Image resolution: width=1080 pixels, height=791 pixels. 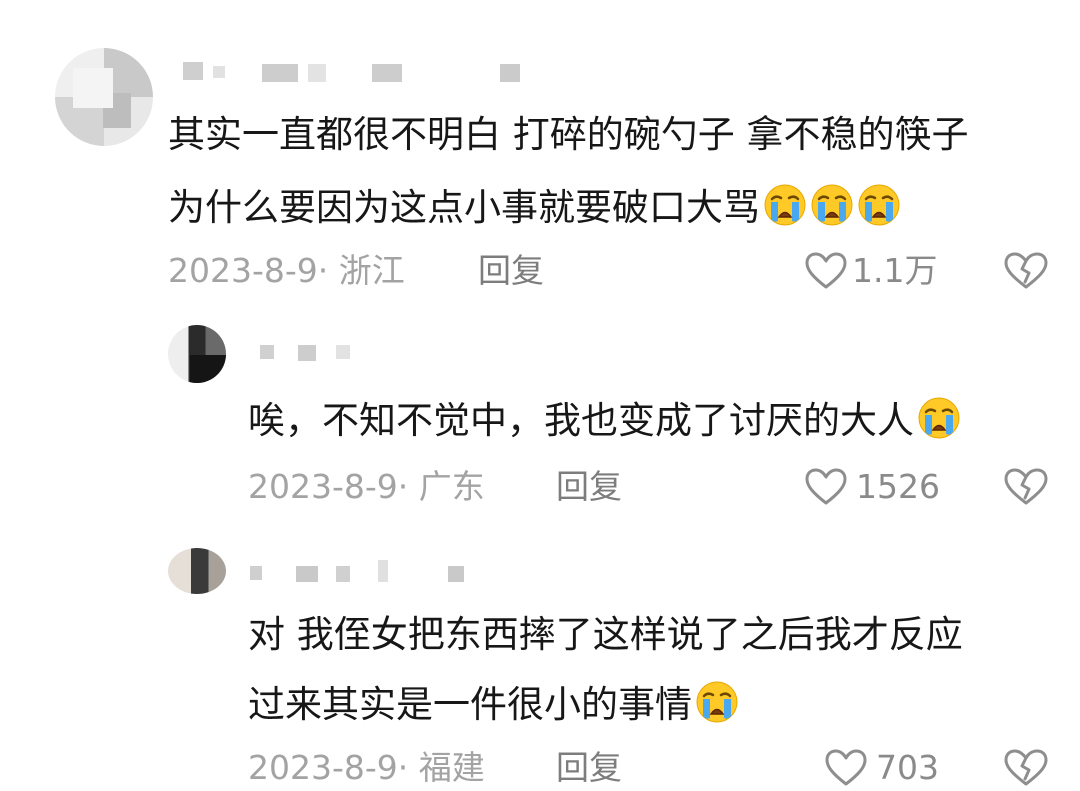 I want to click on comment-text-line: 对 我侄女把东西摔了这样说了之后我才反应, so click(x=605, y=634).